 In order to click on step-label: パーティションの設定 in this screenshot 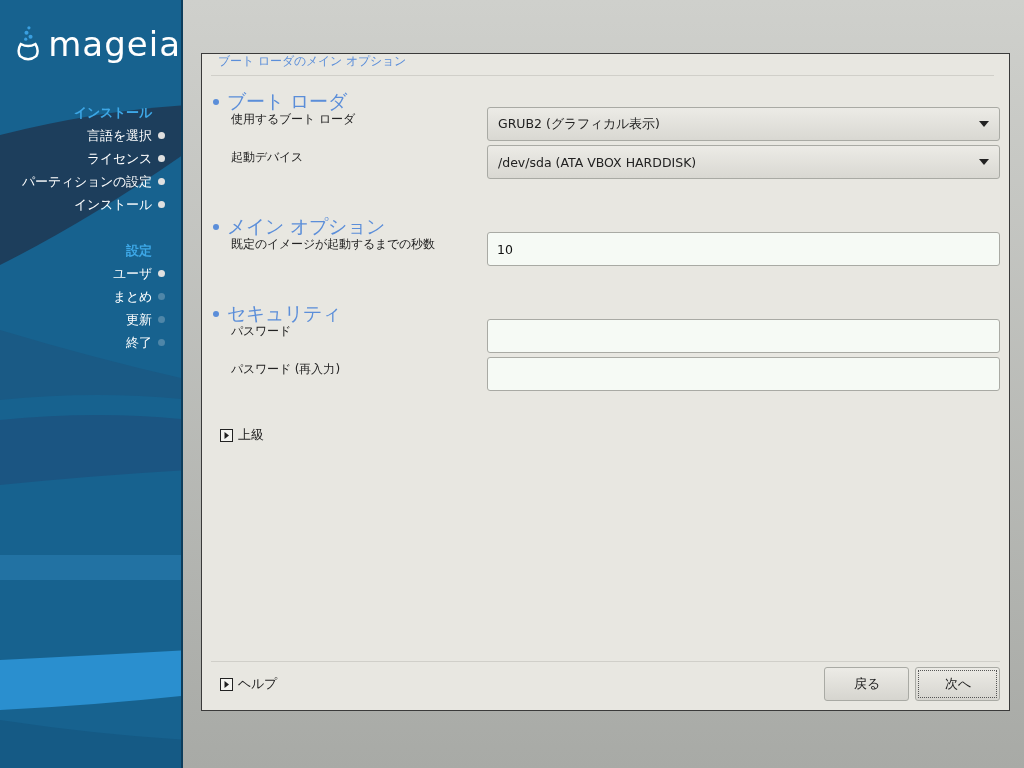, I will do `click(87, 181)`.